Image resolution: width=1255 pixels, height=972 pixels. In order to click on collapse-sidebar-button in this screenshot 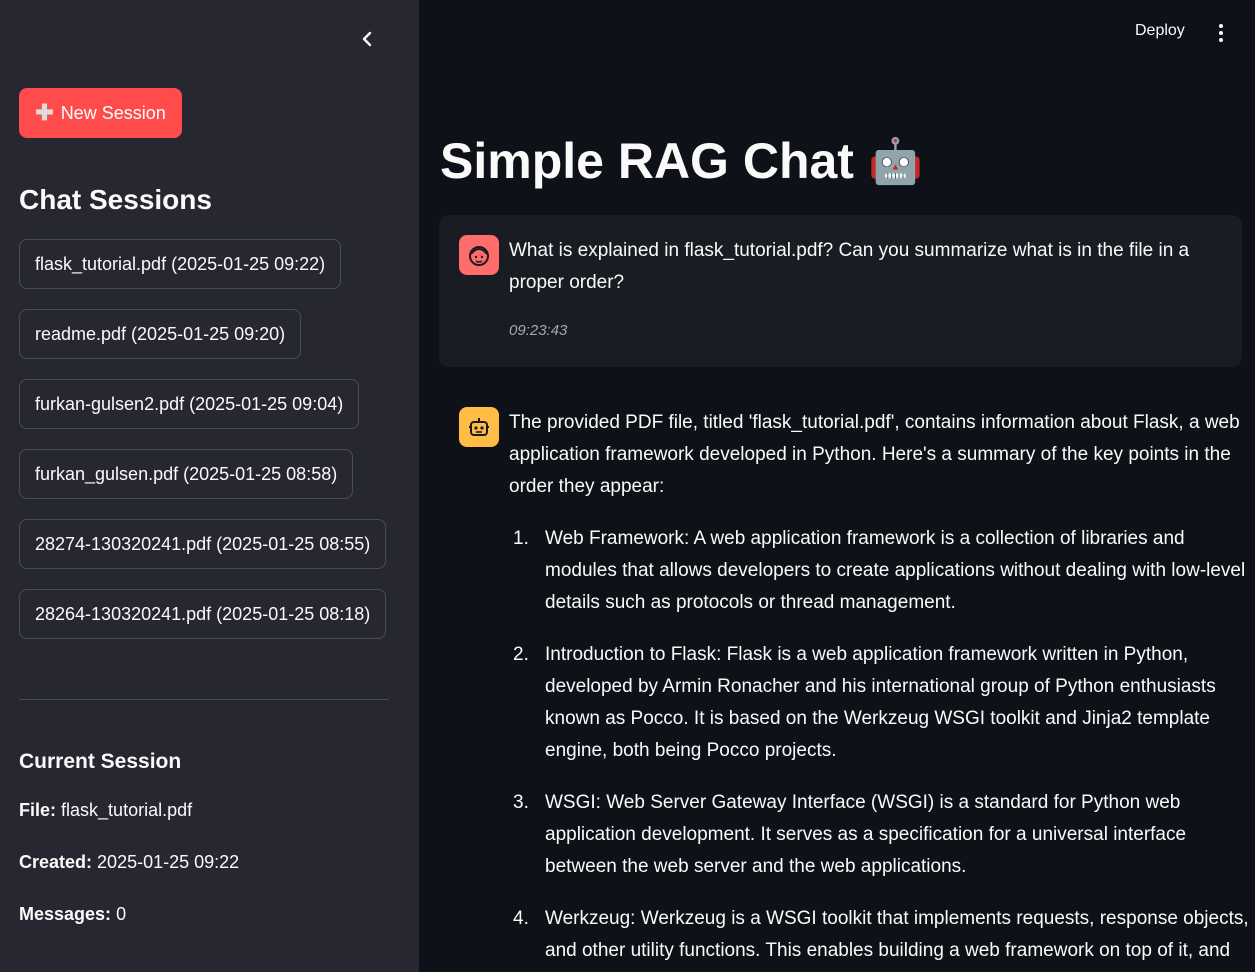, I will do `click(367, 39)`.